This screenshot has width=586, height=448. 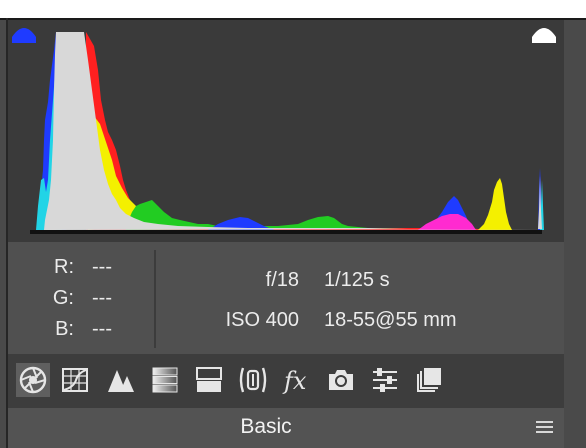 I want to click on presets-sliders-icon, so click(x=385, y=380).